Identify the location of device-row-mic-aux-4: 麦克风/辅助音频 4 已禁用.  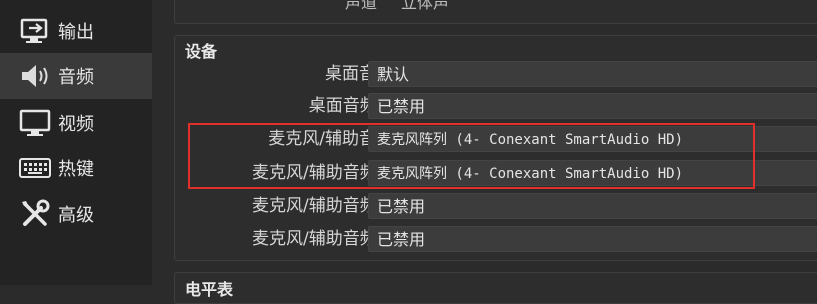
(496, 239).